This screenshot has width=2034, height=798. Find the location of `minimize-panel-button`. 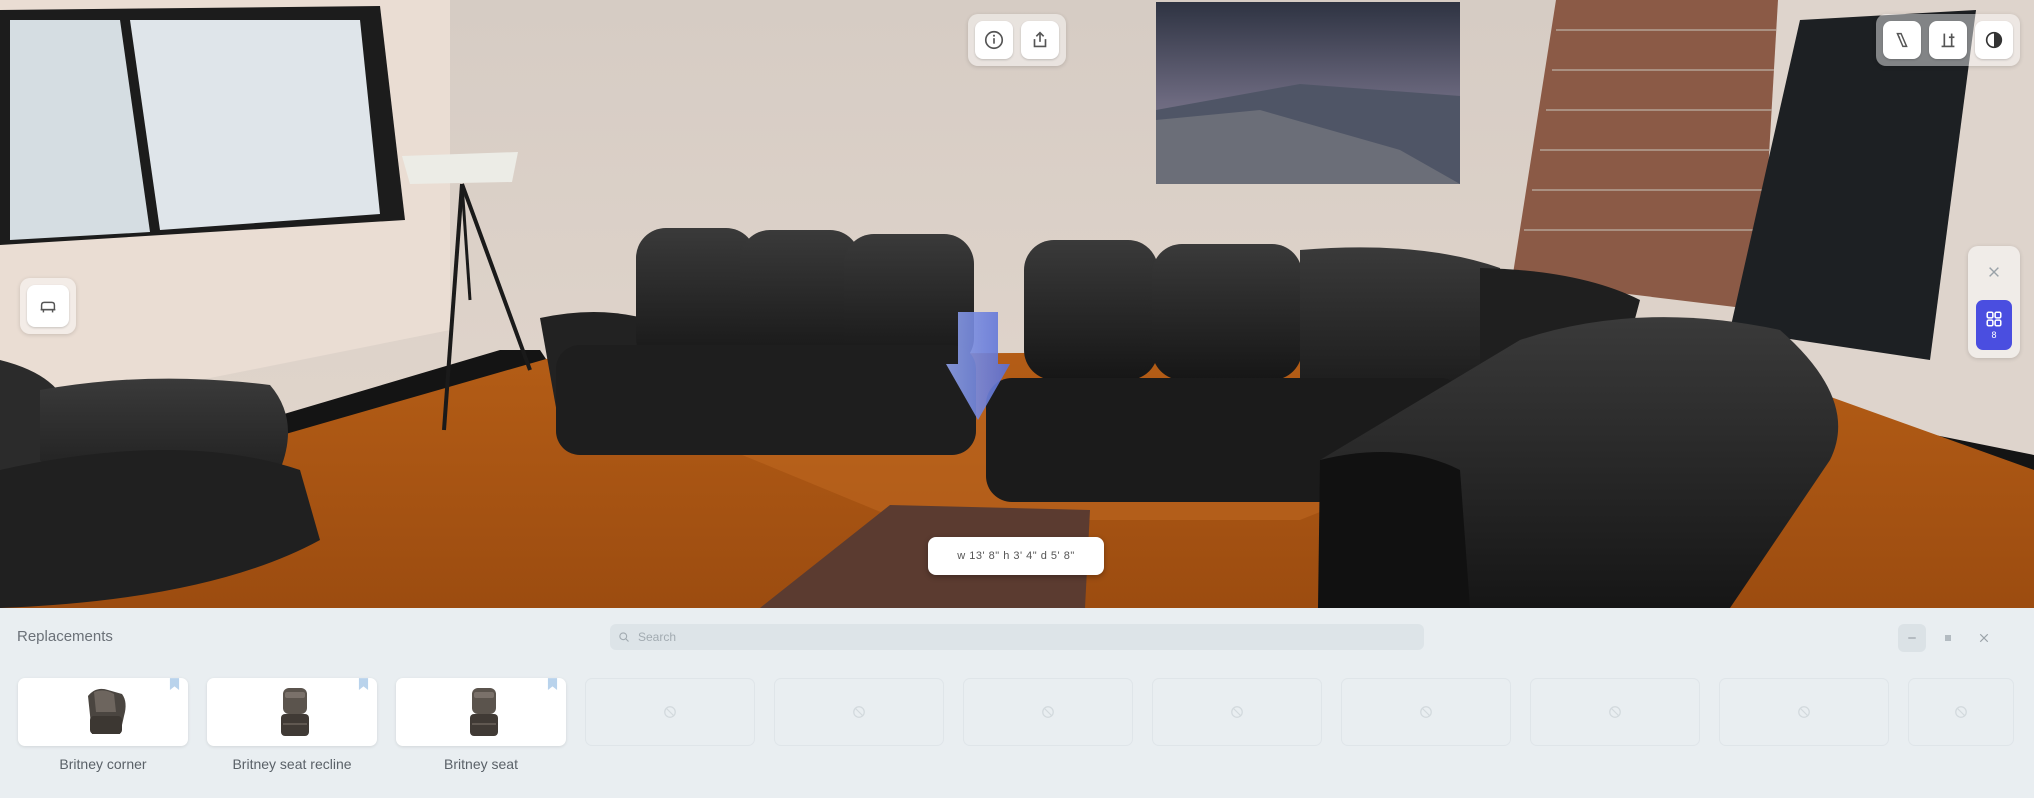

minimize-panel-button is located at coordinates (1912, 638).